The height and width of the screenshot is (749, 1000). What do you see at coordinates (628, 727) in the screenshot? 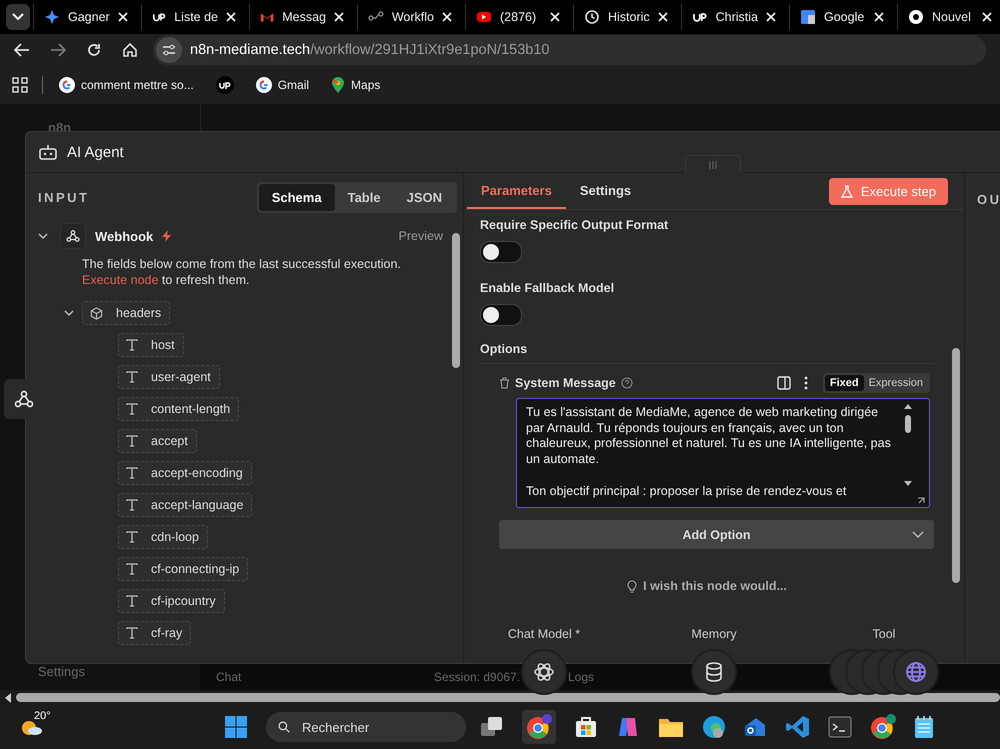
I see `copilot-icon` at bounding box center [628, 727].